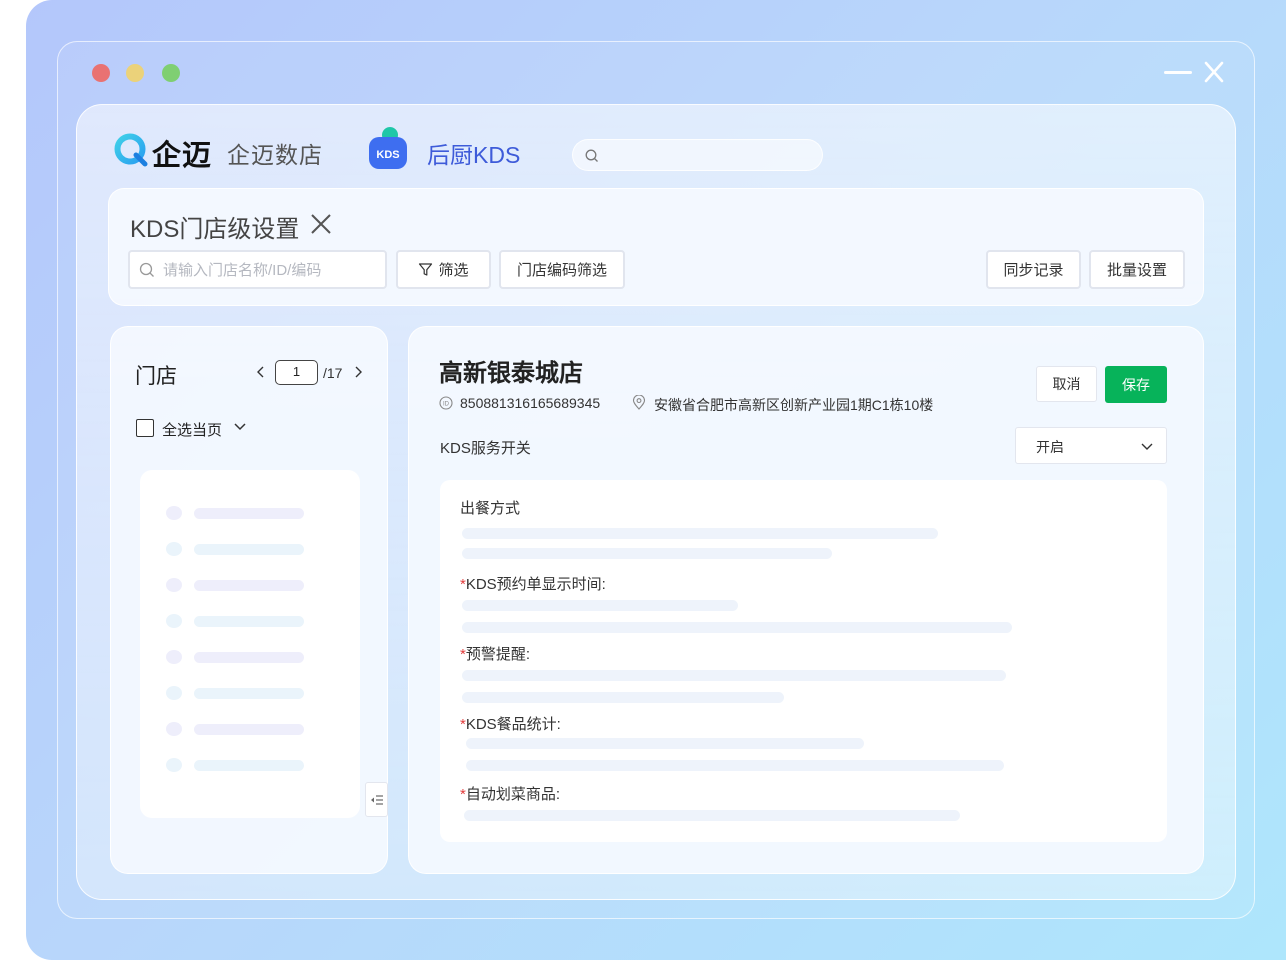 This screenshot has width=1286, height=960. Describe the element at coordinates (101, 73) in the screenshot. I see `window-close-dot` at that location.